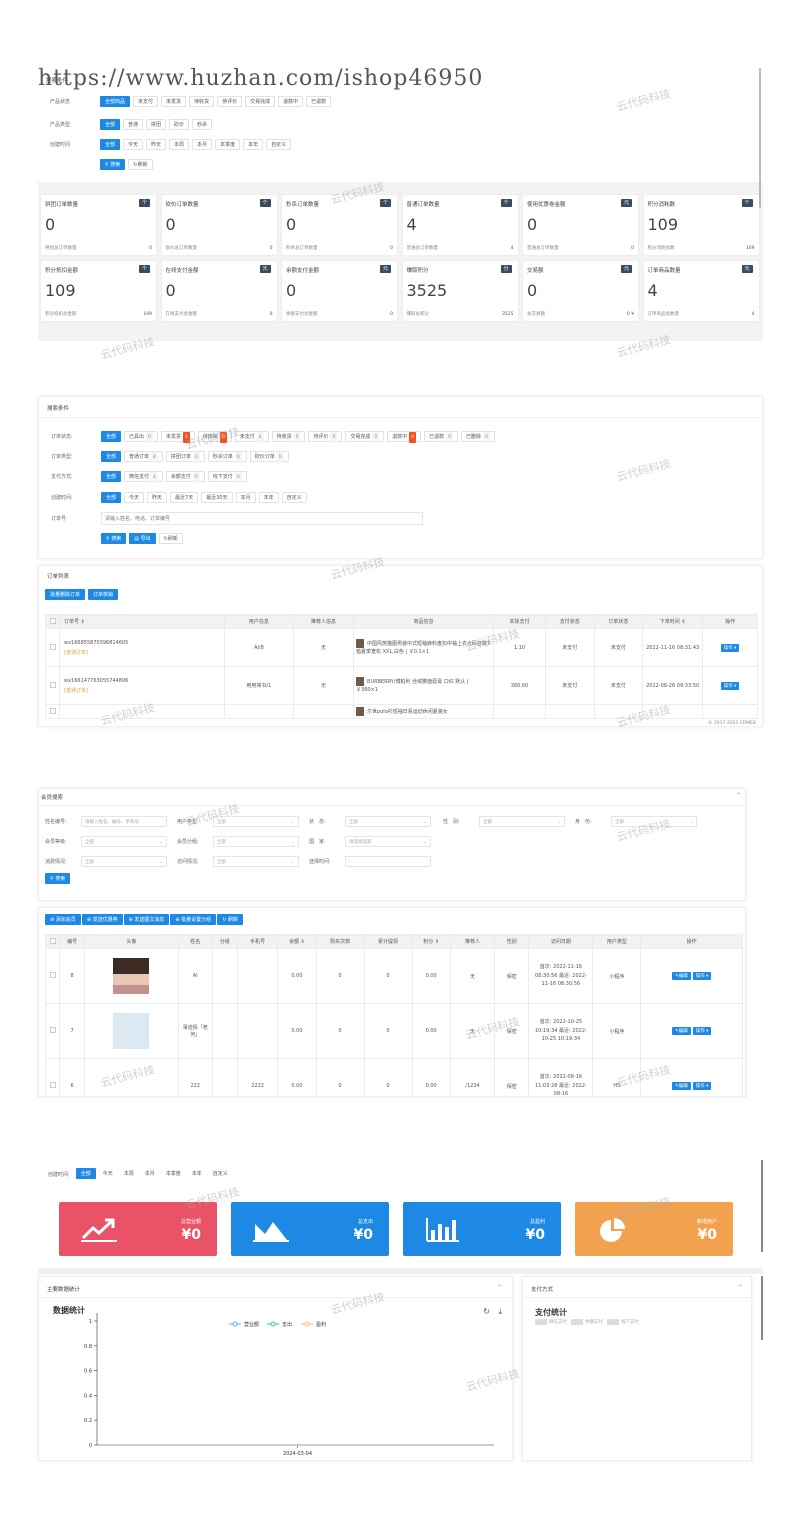  Describe the element at coordinates (141, 437) in the screenshot. I see `filter-option: 已具出 0` at that location.